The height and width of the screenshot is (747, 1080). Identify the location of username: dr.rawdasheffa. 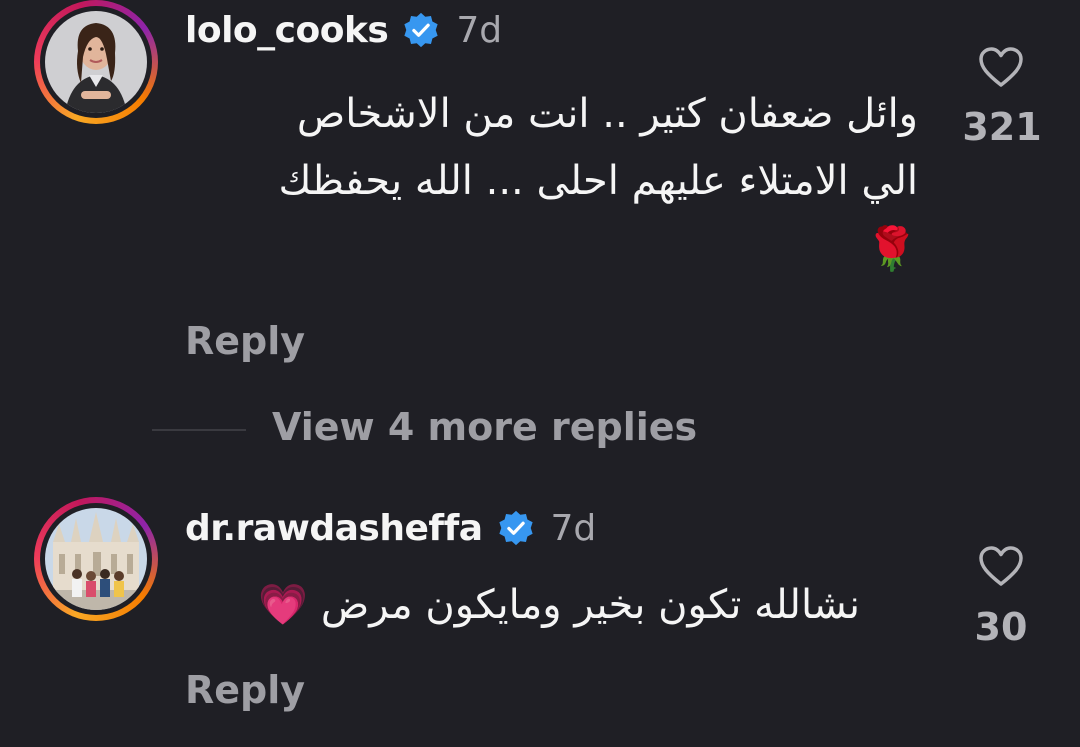
(334, 528).